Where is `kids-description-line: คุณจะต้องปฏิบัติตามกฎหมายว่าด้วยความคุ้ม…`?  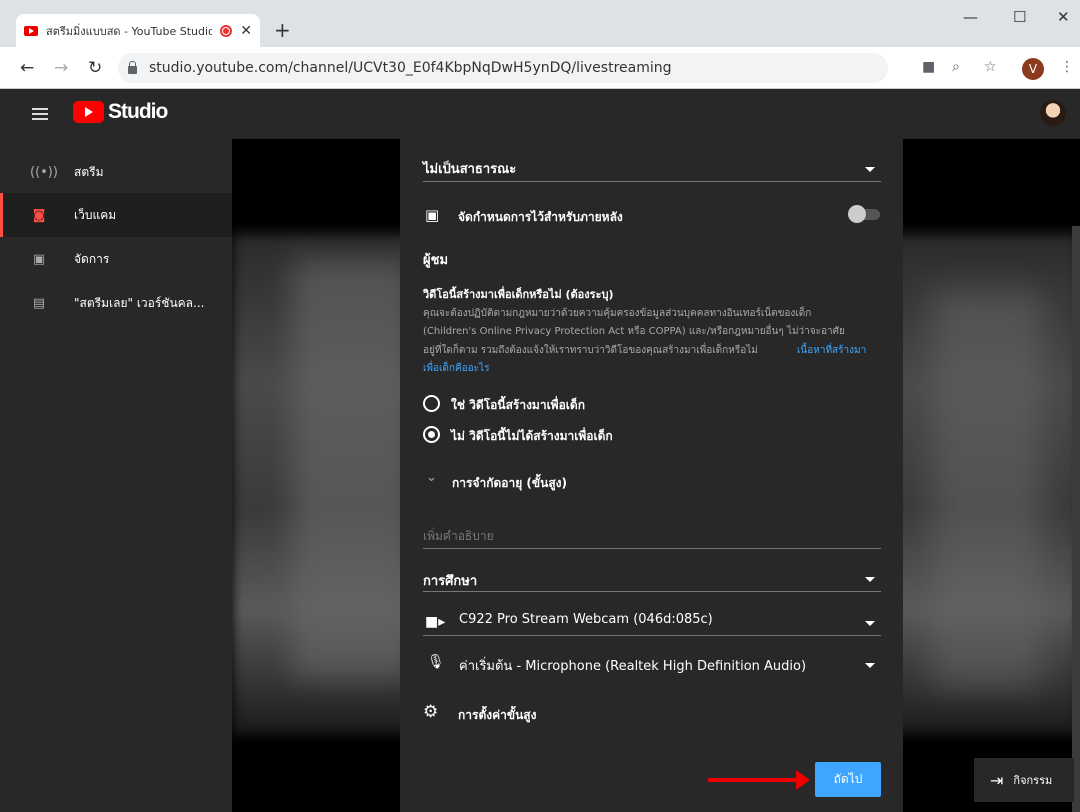 kids-description-line: คุณจะต้องปฏิบัติตามกฎหมายว่าด้วยความคุ้ม… is located at coordinates (617, 313).